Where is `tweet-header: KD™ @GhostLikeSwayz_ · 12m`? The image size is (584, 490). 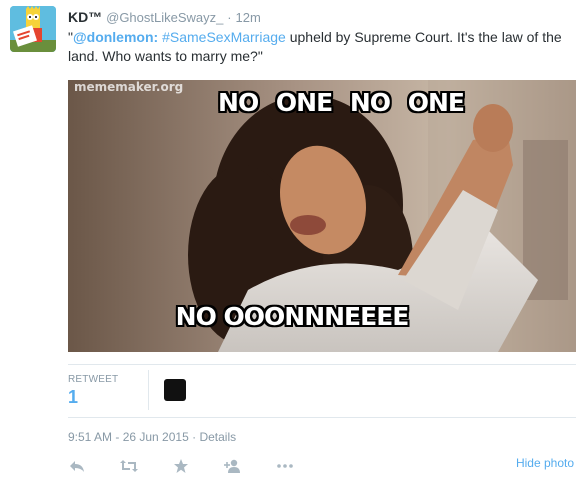
tweet-header: KD™ @GhostLikeSwayz_ · 12m is located at coordinates (164, 17).